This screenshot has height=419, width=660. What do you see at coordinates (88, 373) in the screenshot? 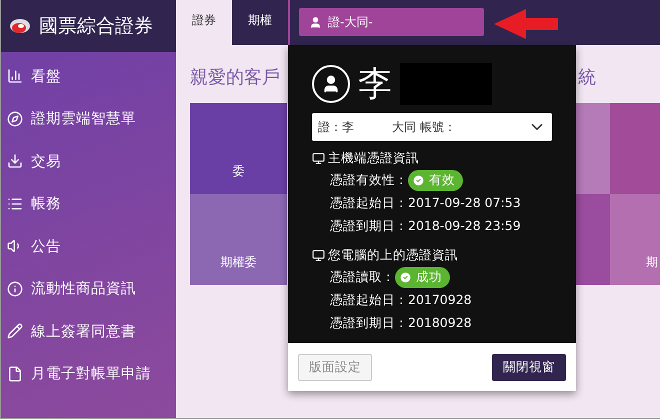
I see `sidebar-item: 月電子對帳單申請` at bounding box center [88, 373].